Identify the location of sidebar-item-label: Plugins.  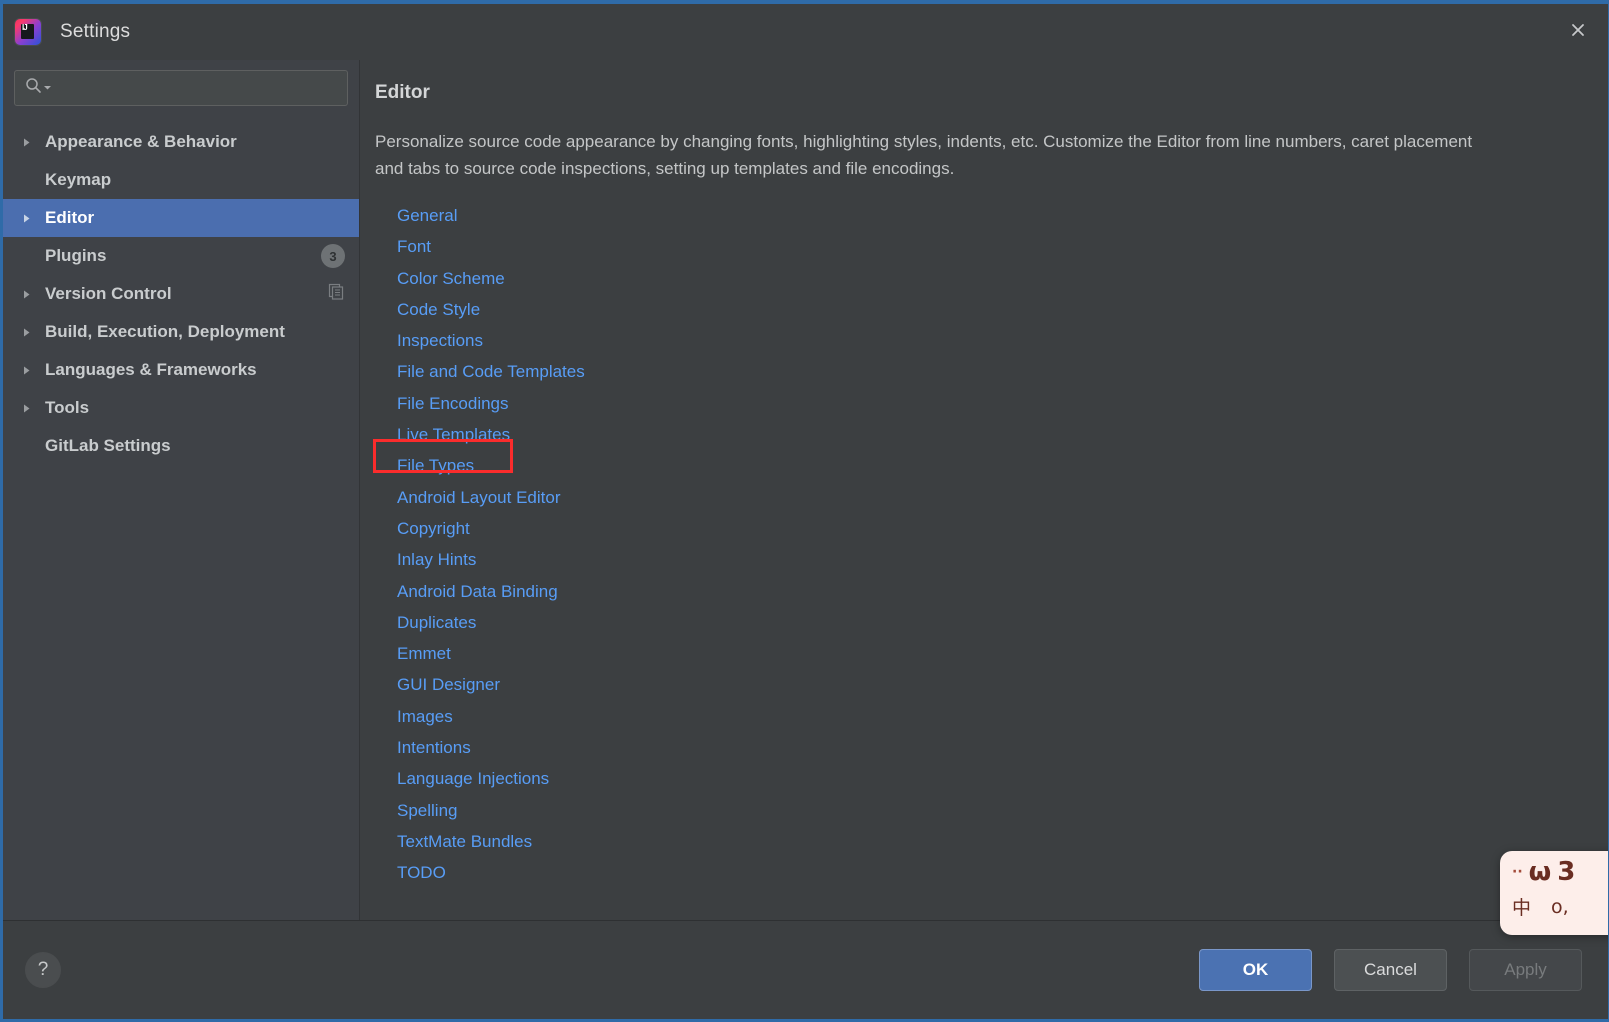
(76, 255).